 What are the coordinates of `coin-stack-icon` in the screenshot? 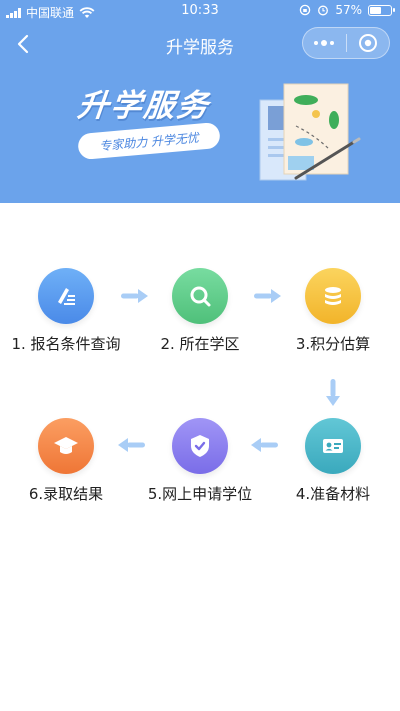 It's located at (333, 296).